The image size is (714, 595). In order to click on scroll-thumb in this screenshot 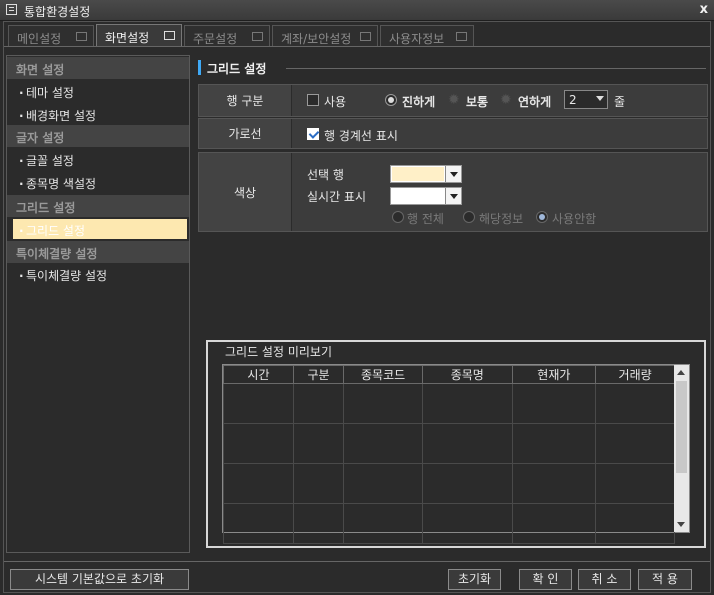, I will do `click(681, 427)`.